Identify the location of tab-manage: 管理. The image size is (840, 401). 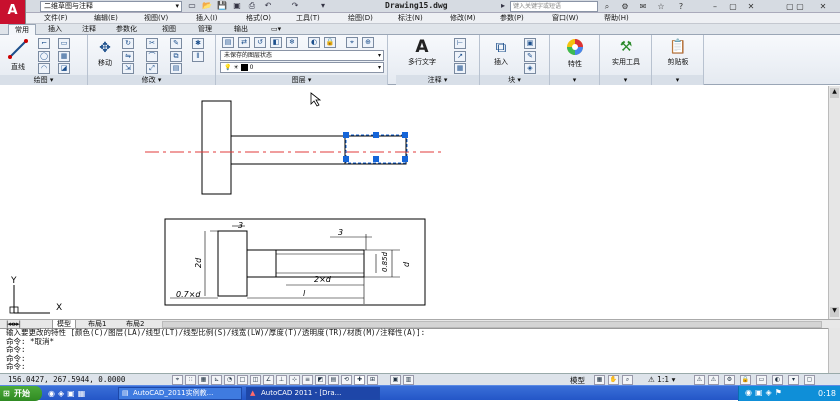
(205, 29).